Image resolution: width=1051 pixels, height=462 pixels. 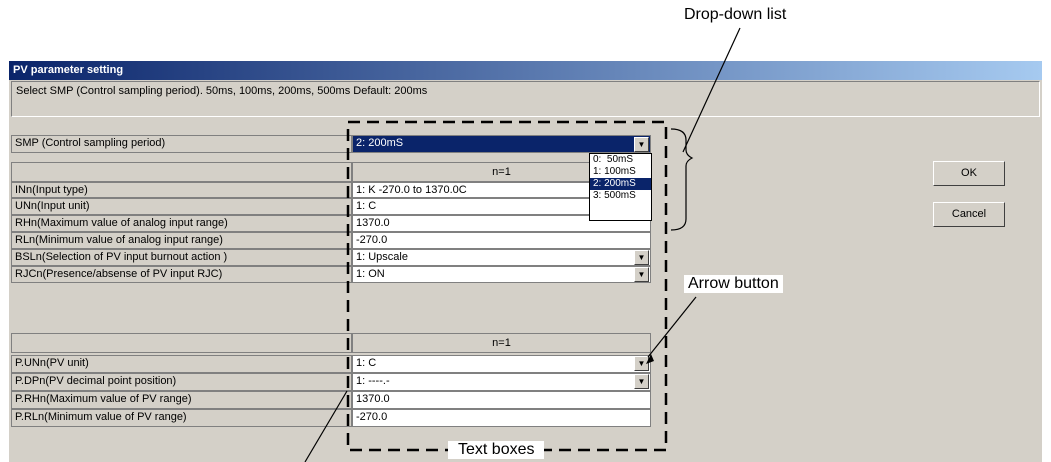 I want to click on arrow-callout: Arrow button, so click(x=733, y=284).